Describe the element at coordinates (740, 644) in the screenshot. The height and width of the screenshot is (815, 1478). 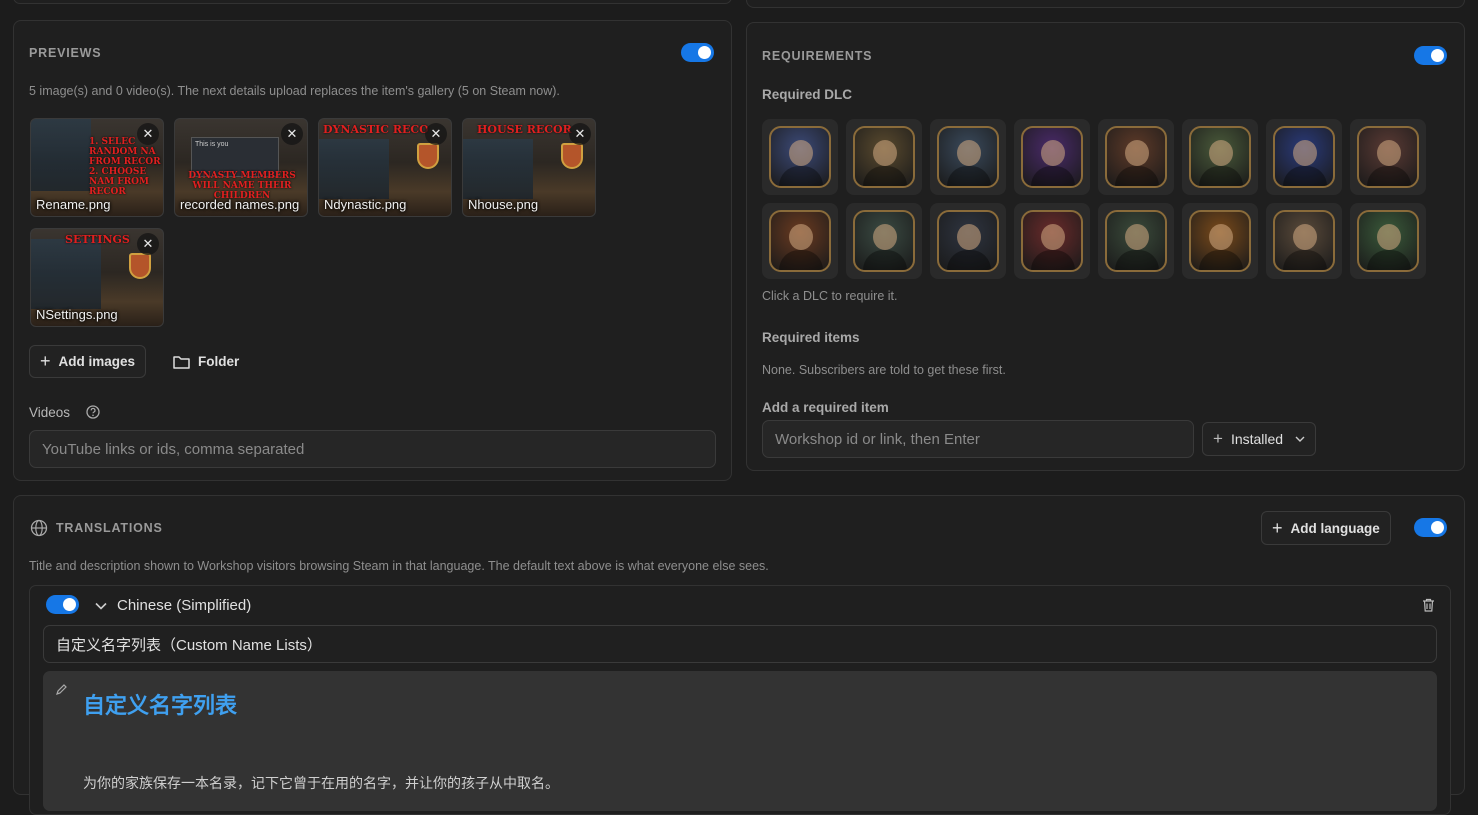
I see `translation-title-input: 自定义名字列表（Custom Name Lists）` at that location.